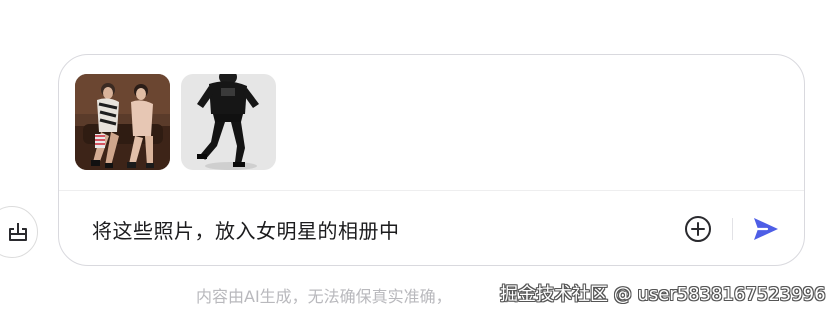  What do you see at coordinates (732, 229) in the screenshot?
I see `button-separator` at bounding box center [732, 229].